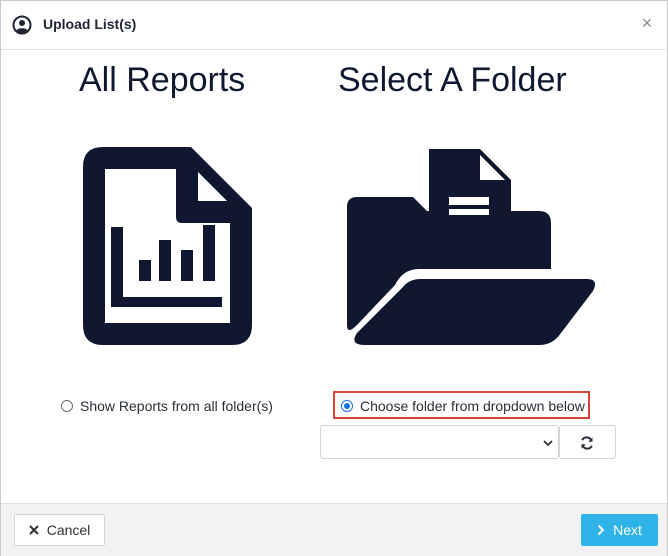  What do you see at coordinates (162, 80) in the screenshot?
I see `all-reports-heading: All Reports` at bounding box center [162, 80].